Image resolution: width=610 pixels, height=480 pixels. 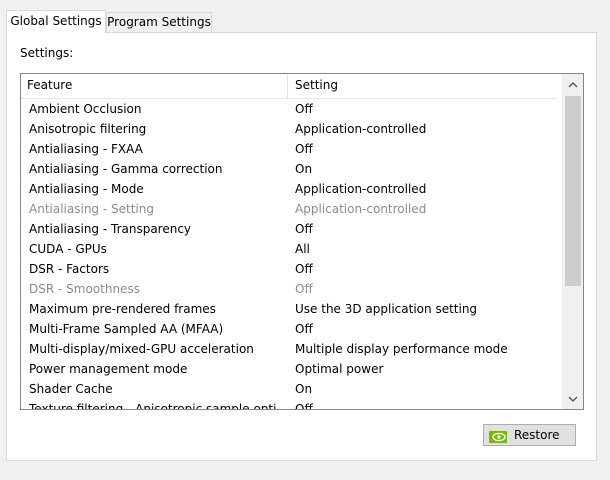 What do you see at coordinates (141, 349) in the screenshot?
I see `feature-cell: Multi-display/mixed-GPU acceleration` at bounding box center [141, 349].